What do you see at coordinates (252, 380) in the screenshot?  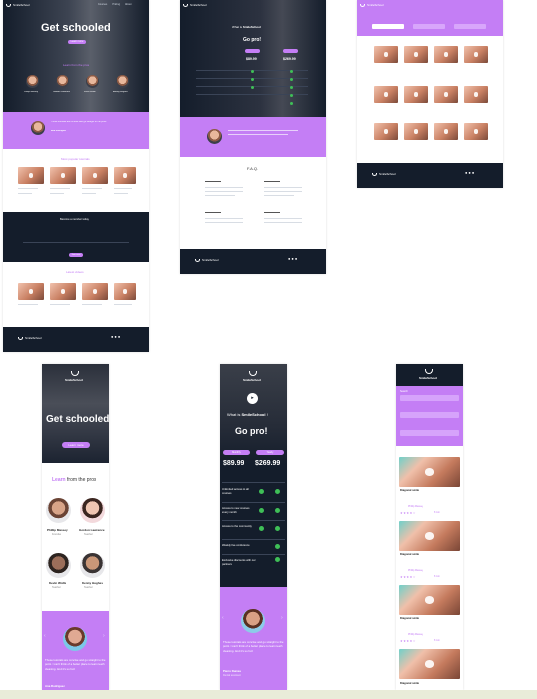 I see `brand-name: SmileSchool` at bounding box center [252, 380].